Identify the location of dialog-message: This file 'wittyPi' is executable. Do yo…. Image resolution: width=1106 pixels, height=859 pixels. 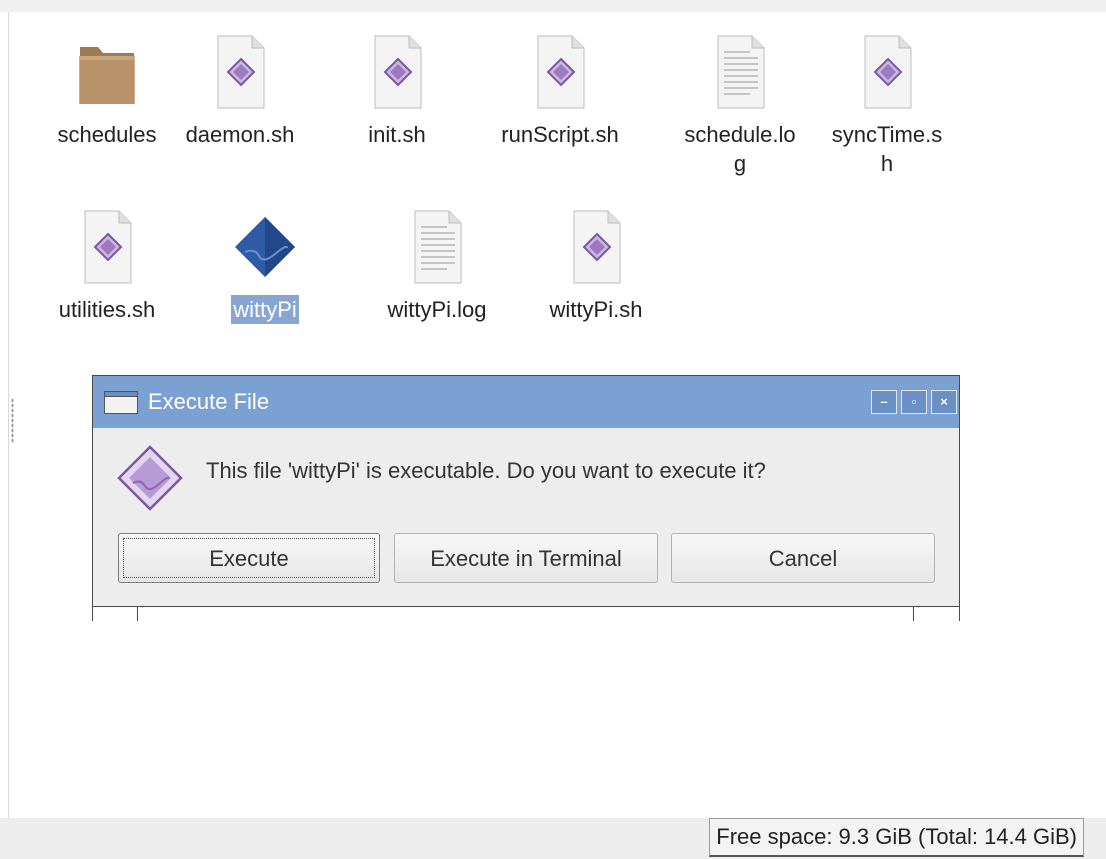
(486, 470).